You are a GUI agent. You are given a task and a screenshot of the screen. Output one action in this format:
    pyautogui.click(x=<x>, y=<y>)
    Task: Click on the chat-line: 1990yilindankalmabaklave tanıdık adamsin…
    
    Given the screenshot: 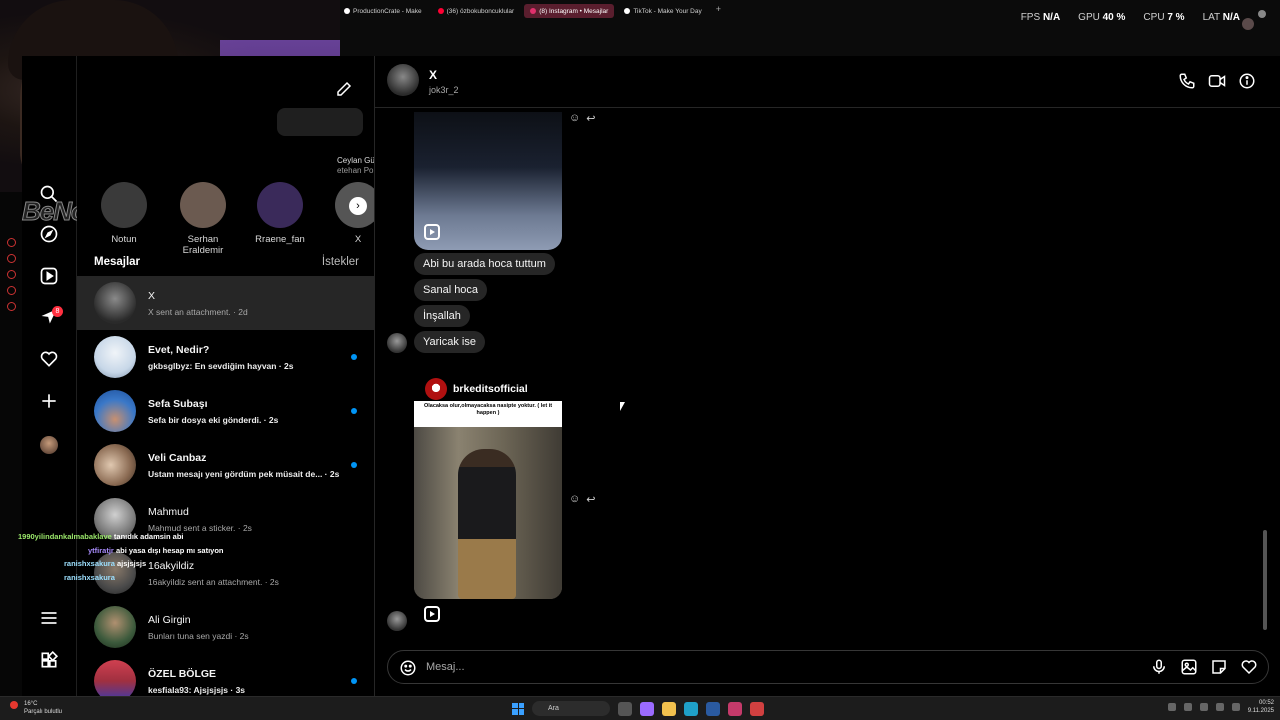 What is the action you would take?
    pyautogui.click(x=101, y=536)
    